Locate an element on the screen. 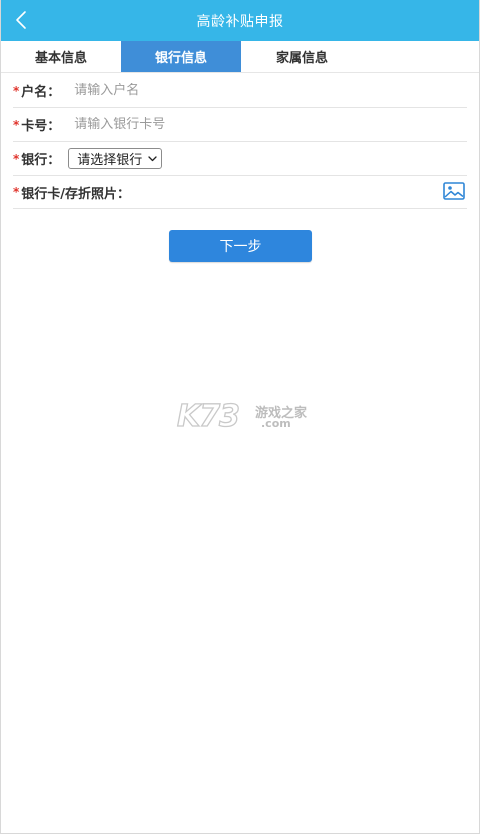 The width and height of the screenshot is (480, 834). account-name-row: * 户名： is located at coordinates (240, 91).